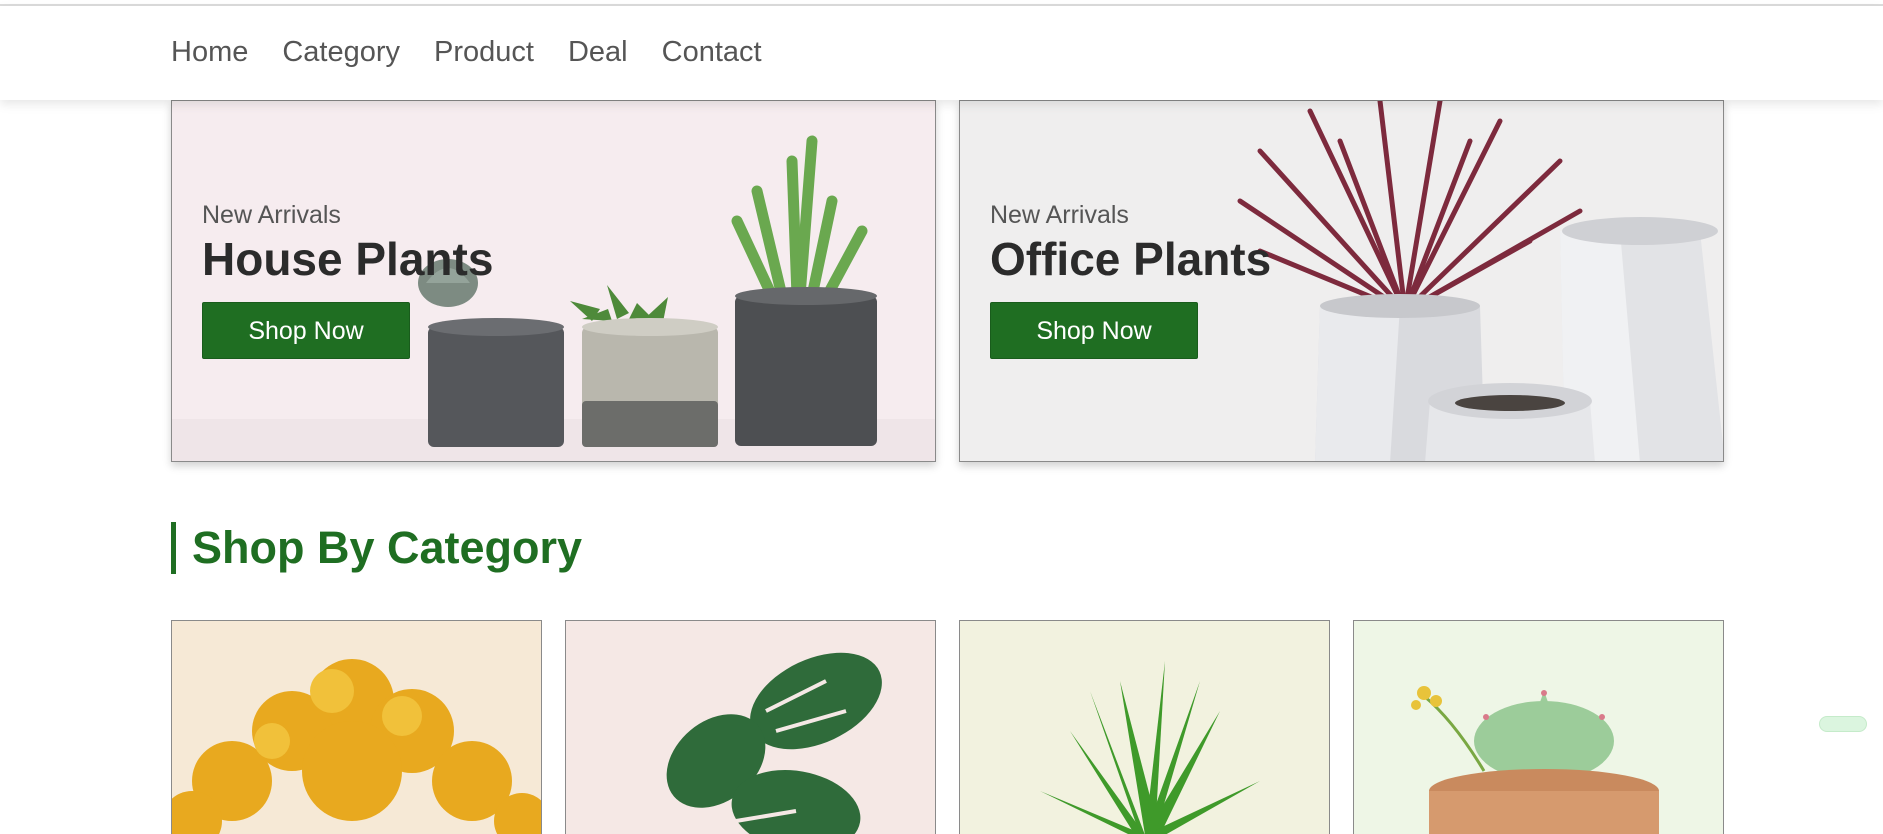  I want to click on succulent-pot-image, so click(1535, 760).